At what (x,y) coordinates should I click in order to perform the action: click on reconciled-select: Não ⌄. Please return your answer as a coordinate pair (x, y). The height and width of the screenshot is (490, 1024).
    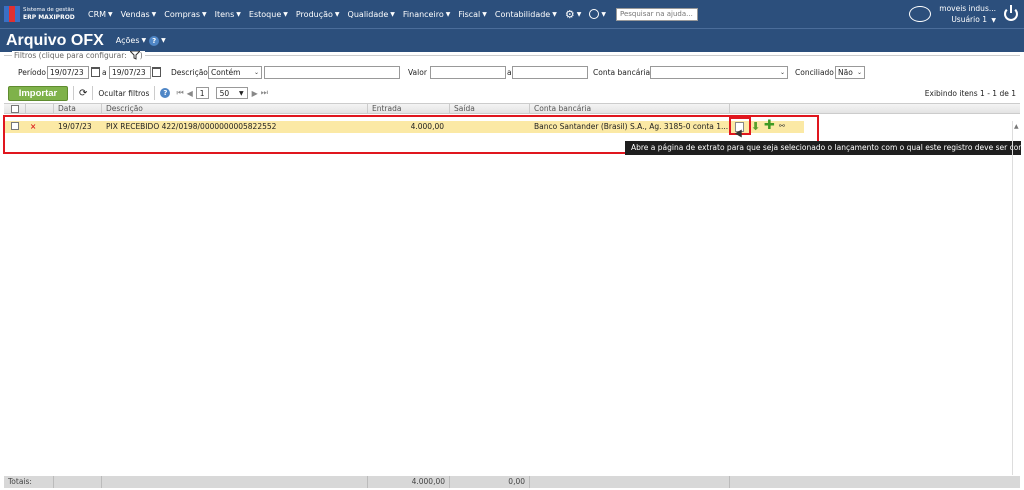
    Looking at the image, I should click on (850, 72).